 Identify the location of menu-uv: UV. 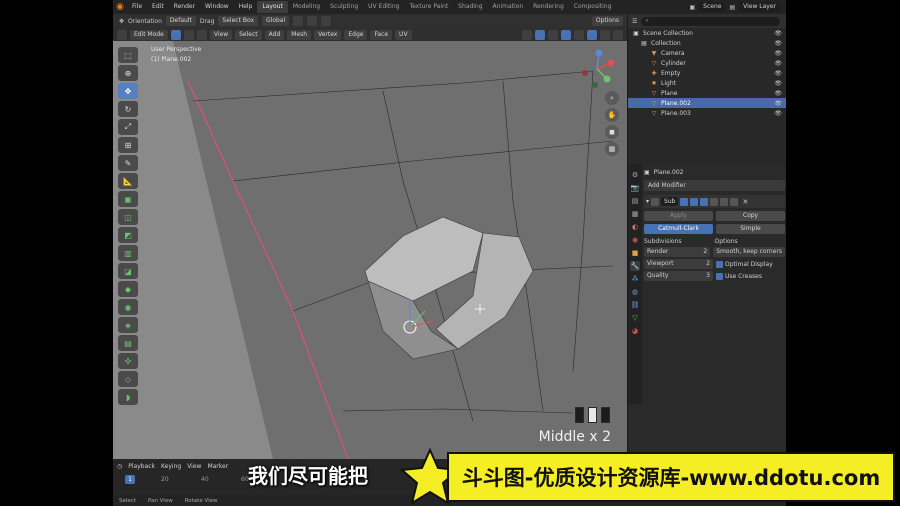
(403, 34).